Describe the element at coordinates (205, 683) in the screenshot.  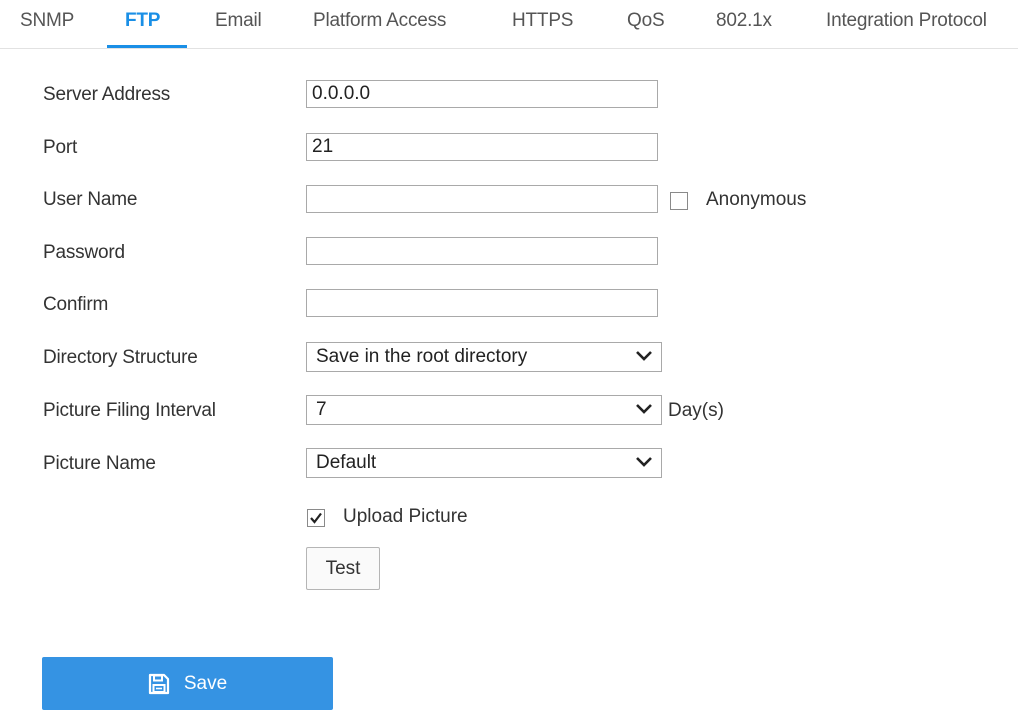
I see `save-button-label: Save` at that location.